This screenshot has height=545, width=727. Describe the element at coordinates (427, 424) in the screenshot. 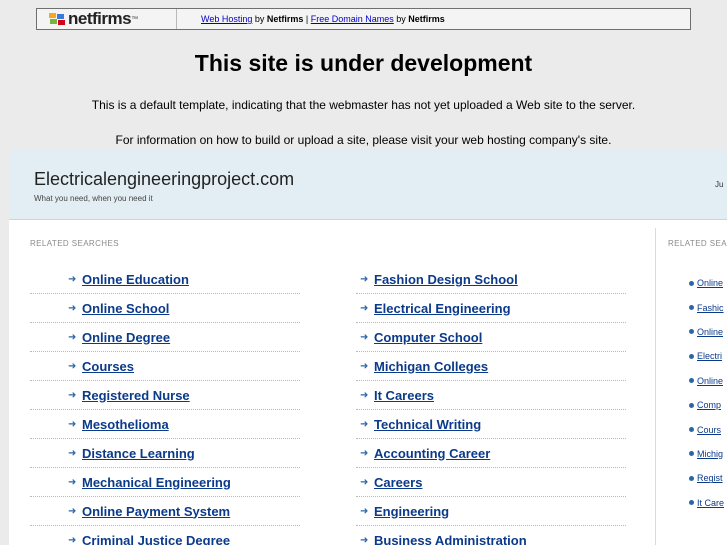

I see `search-link: Technical Writing` at that location.